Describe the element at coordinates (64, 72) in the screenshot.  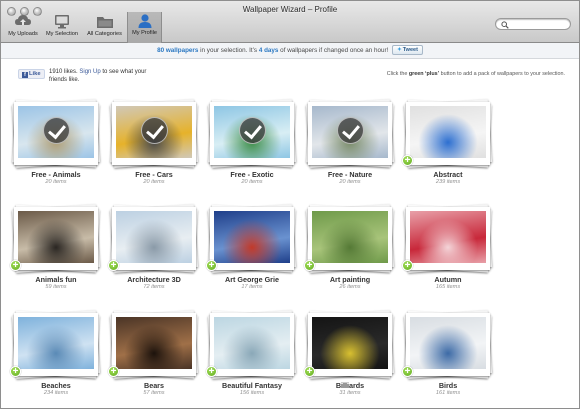
I see `likes-count-text: 1910 likes.` at that location.